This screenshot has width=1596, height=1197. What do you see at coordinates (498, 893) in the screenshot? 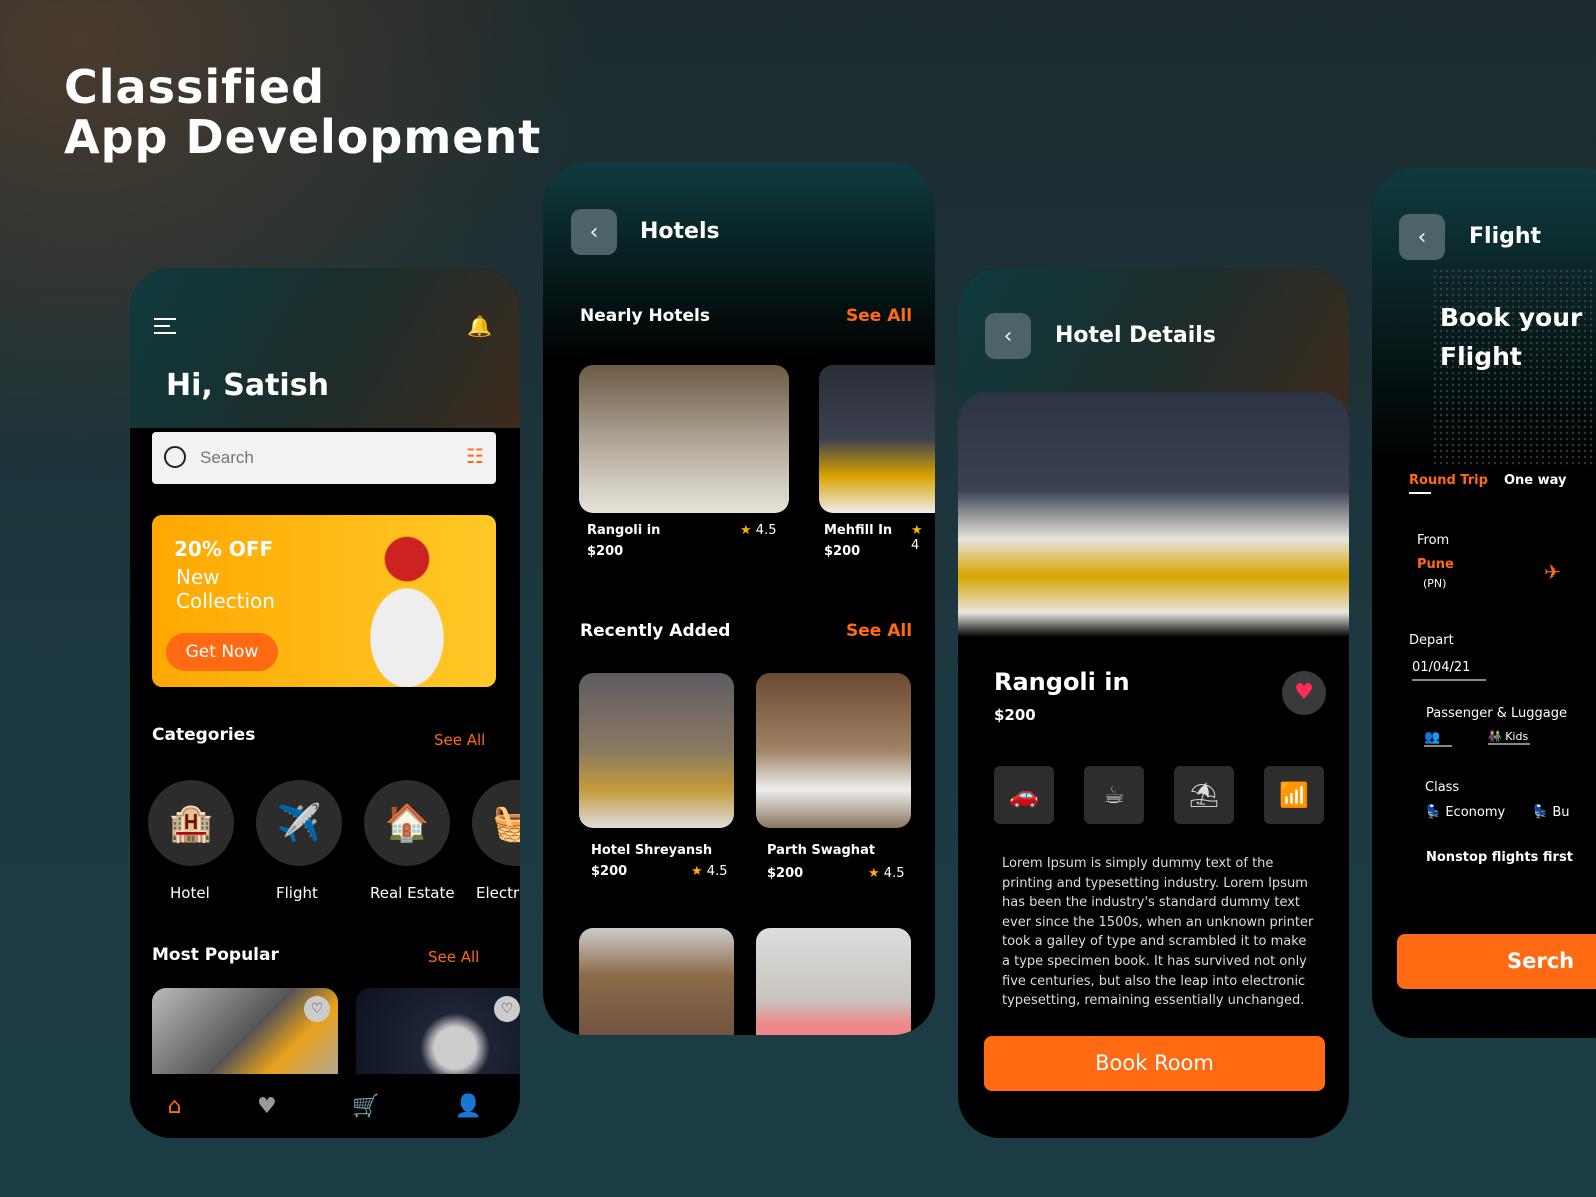
I see `category-label: Electr` at bounding box center [498, 893].